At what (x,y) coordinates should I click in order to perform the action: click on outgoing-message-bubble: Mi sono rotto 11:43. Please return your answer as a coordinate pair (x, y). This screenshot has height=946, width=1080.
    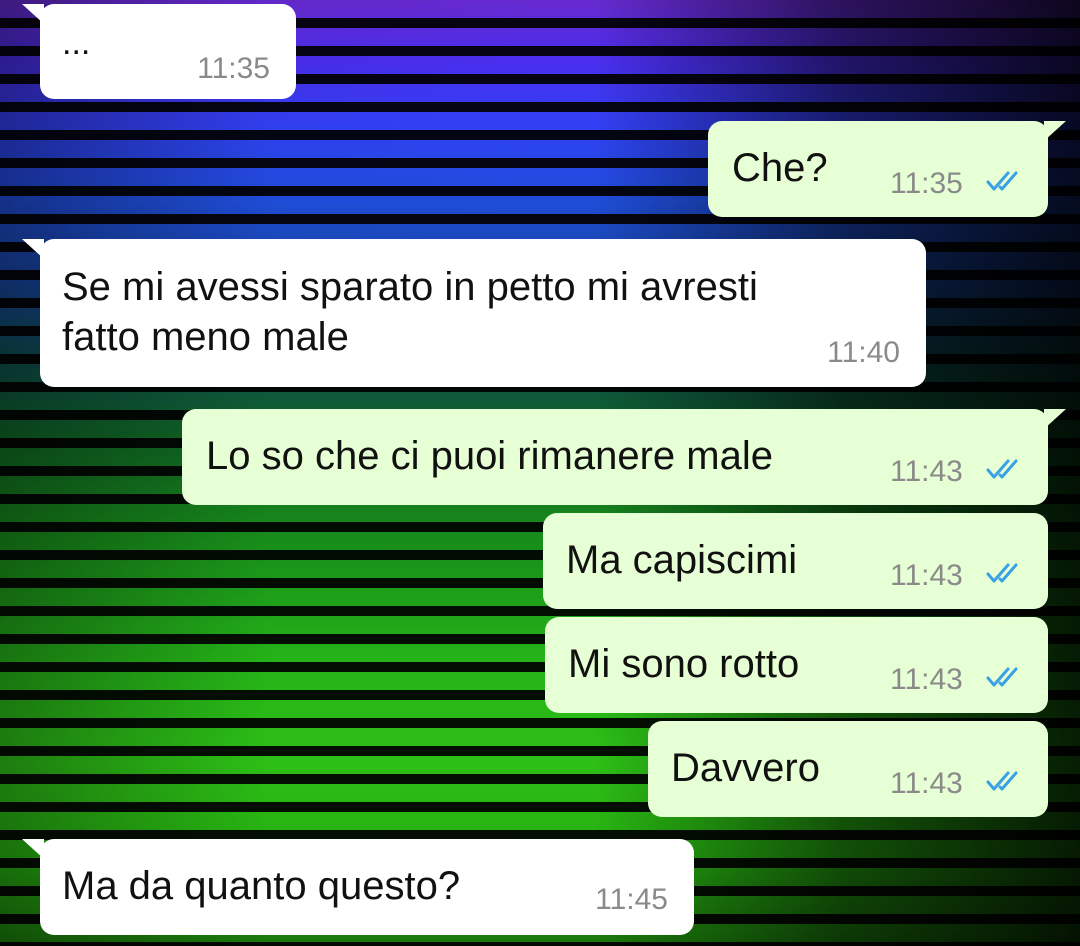
    Looking at the image, I should click on (796, 665).